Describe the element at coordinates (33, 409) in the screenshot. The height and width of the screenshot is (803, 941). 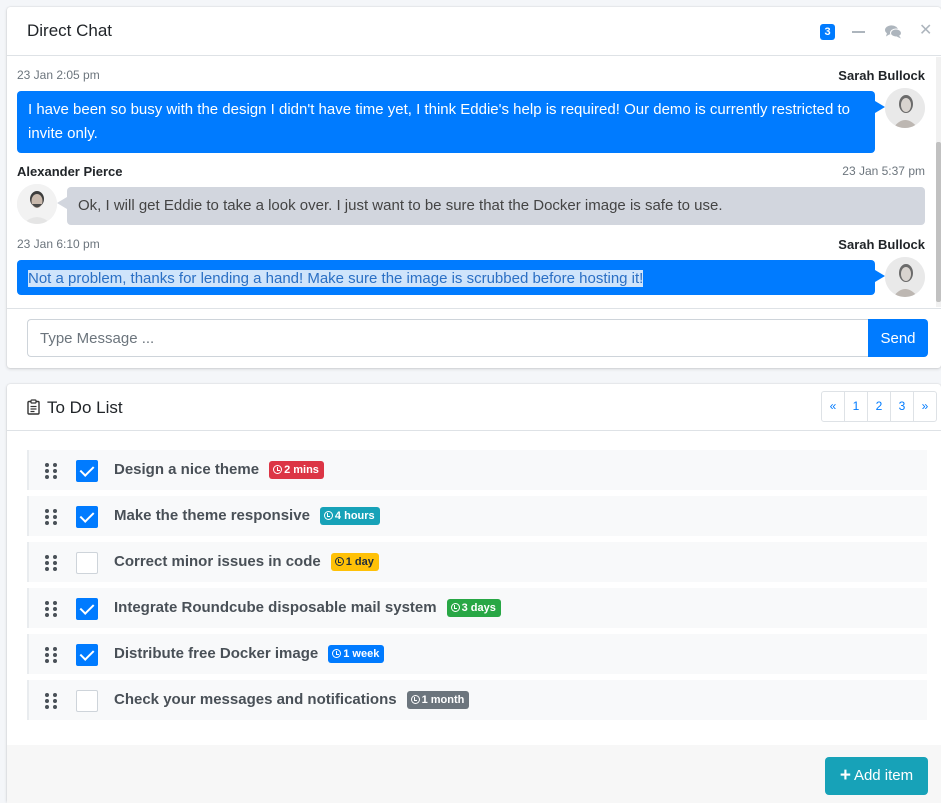
I see `clipboard-icon` at that location.